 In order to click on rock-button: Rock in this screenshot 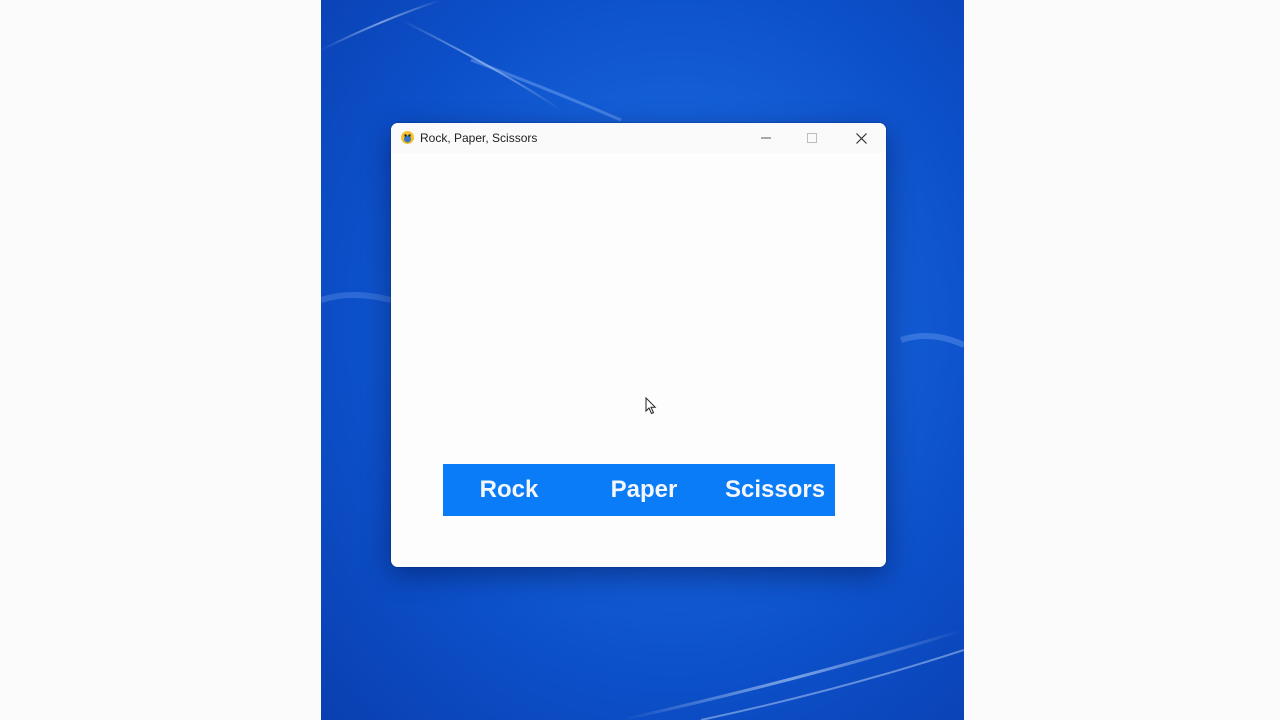, I will do `click(509, 490)`.